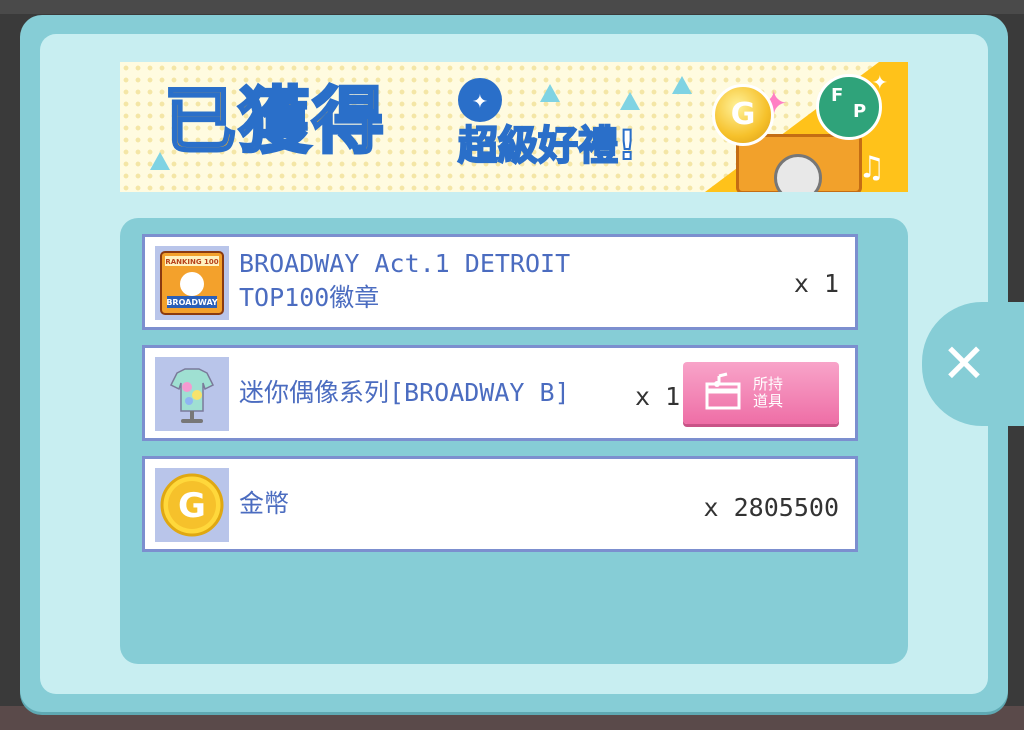  Describe the element at coordinates (837, 95) in the screenshot. I see `clover-letter: F` at that location.